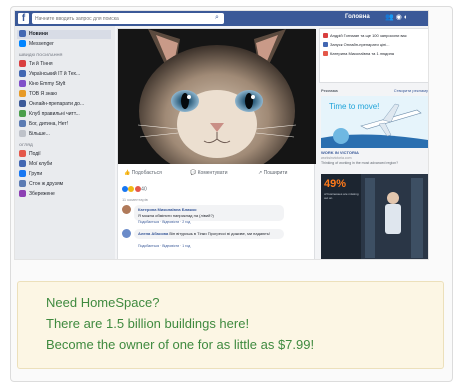  I want to click on facebook-top-bar: f ⌕ Головна 👥◉◐, so click(221, 18).